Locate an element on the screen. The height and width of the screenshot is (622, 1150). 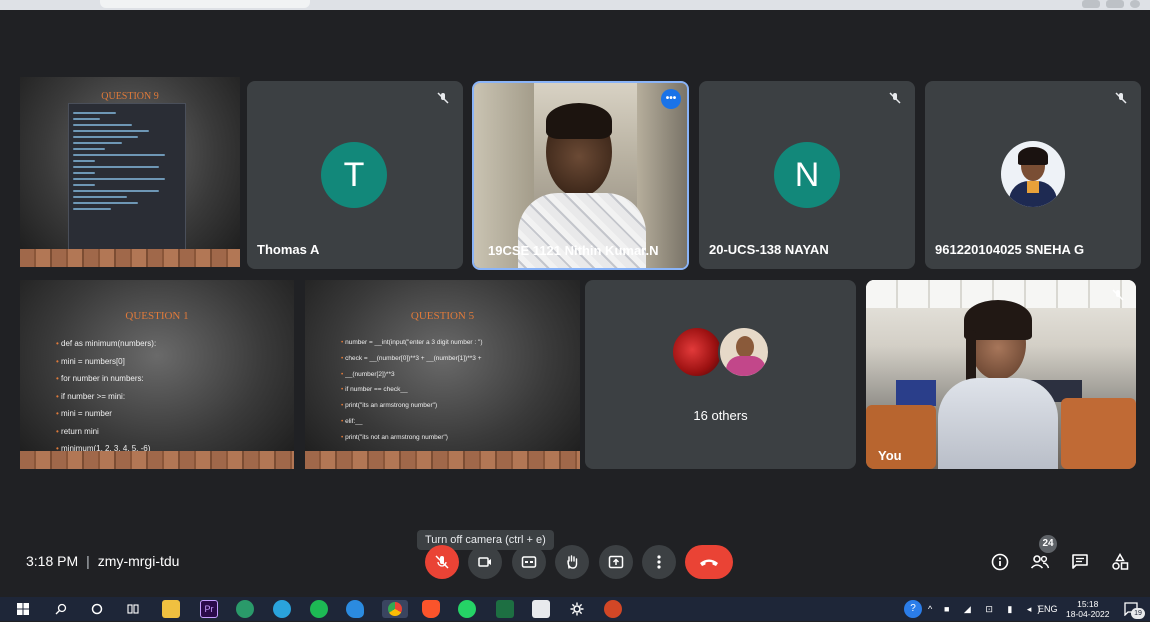
others-label: 16 others is located at coordinates (720, 415).